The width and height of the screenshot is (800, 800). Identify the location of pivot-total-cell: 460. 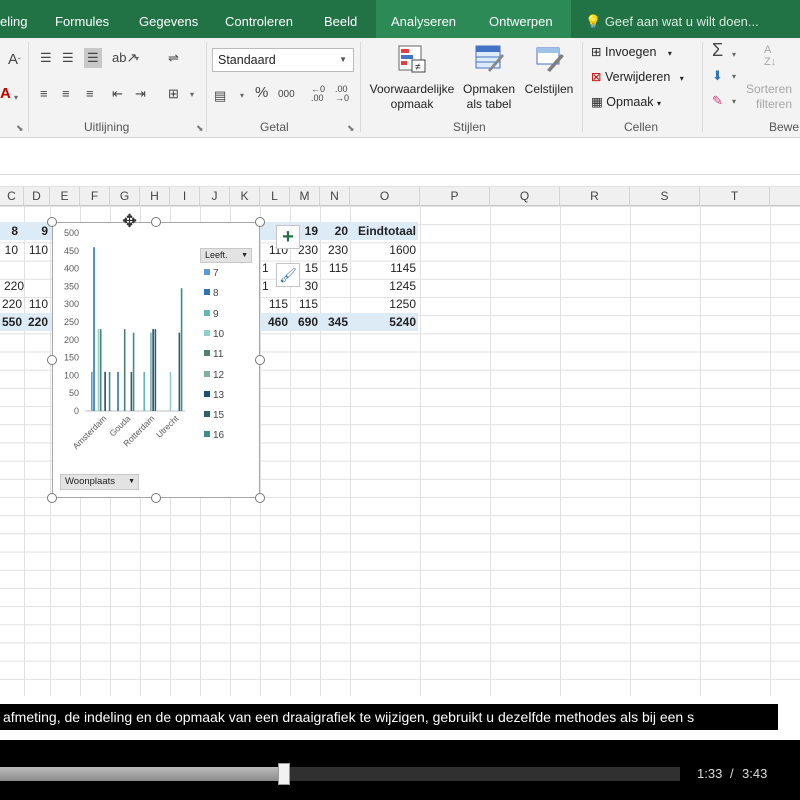
(275, 322).